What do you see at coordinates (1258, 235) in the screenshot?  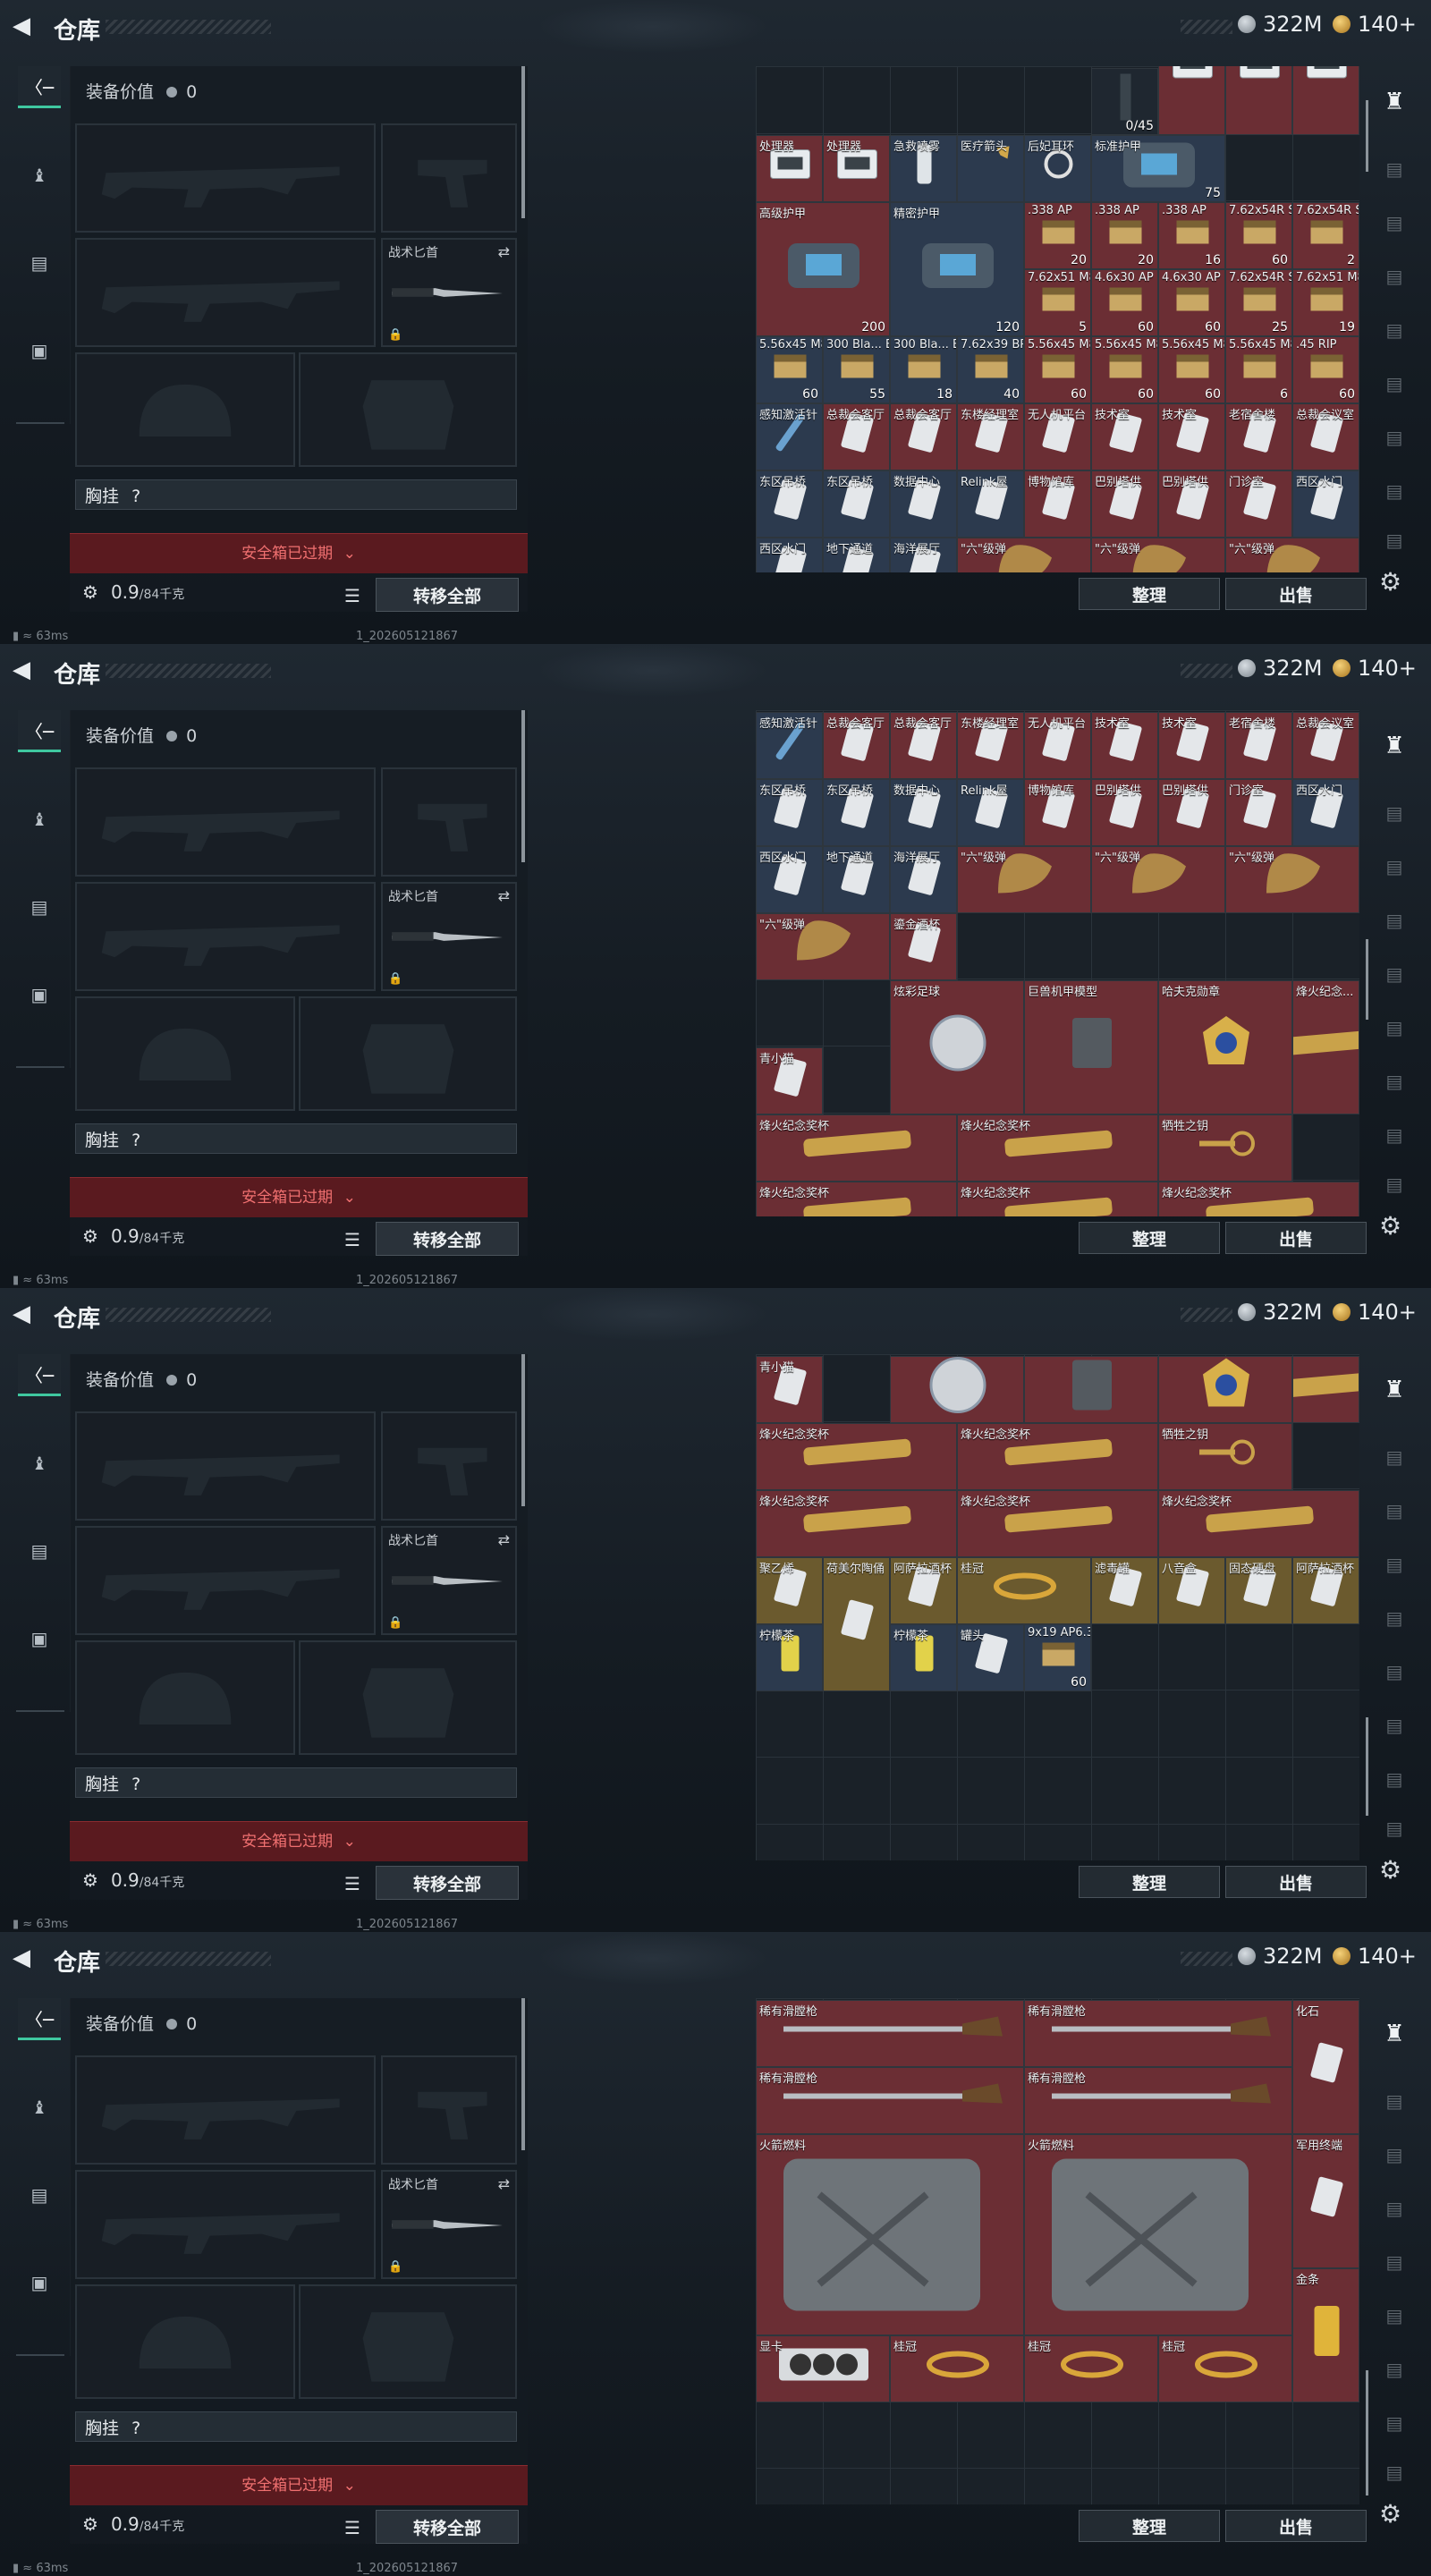 I see `stash-item: 7.62x54R SNB 60` at bounding box center [1258, 235].